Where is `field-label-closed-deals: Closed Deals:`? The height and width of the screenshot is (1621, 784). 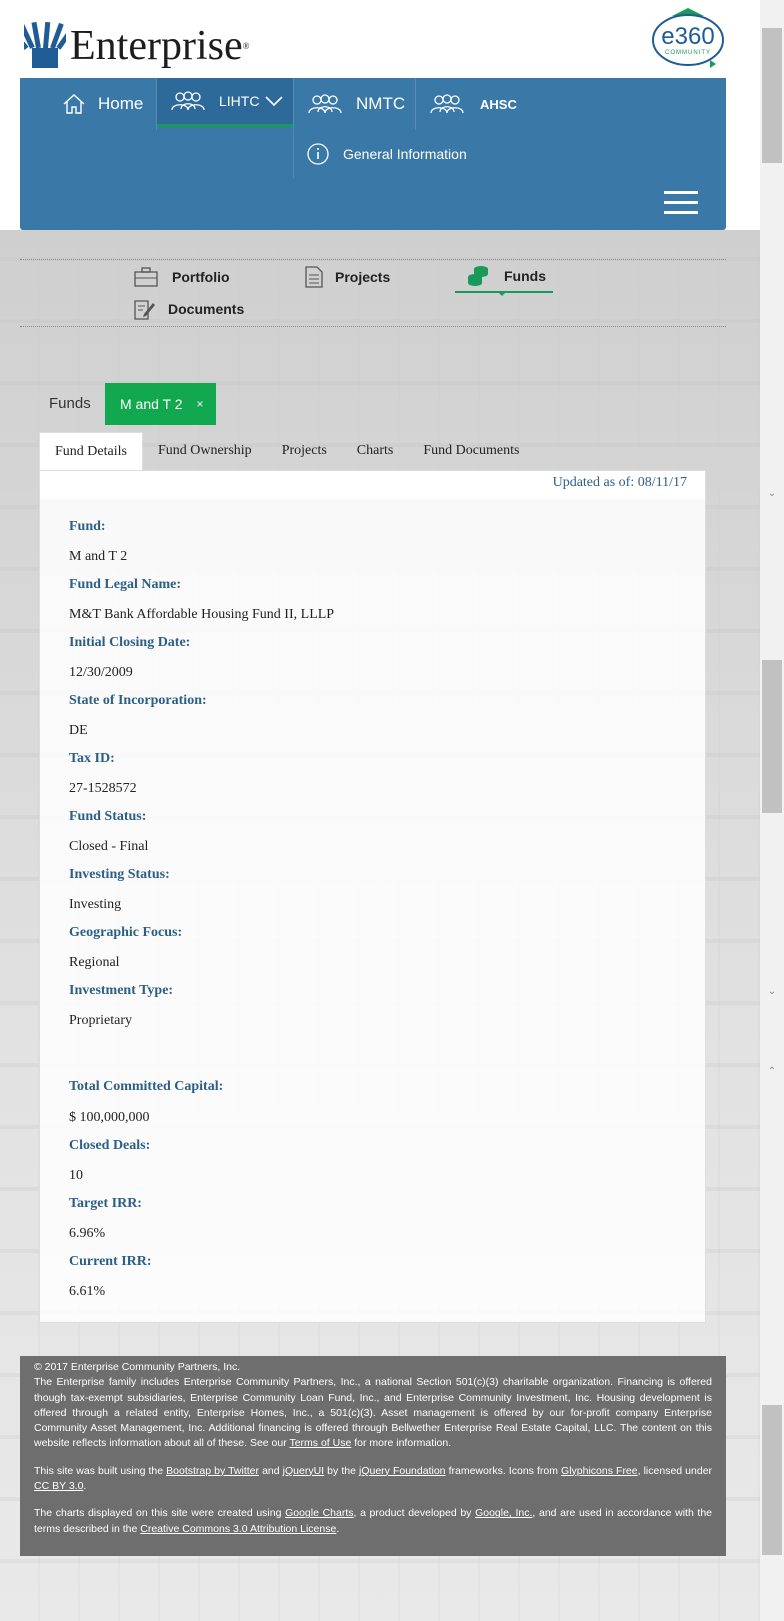
field-label-closed-deals: Closed Deals: is located at coordinates (110, 1145).